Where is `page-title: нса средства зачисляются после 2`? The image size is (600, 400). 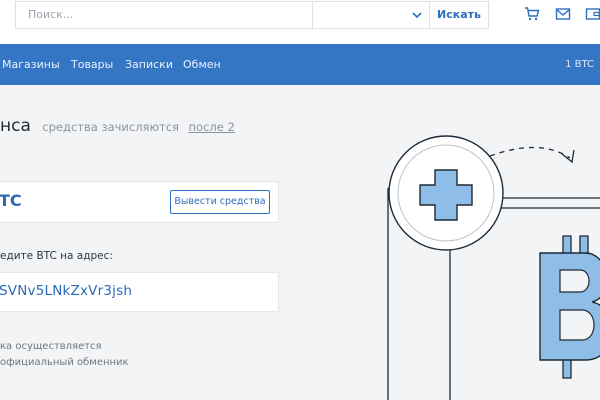
page-title: нса средства зачисляются после 2 is located at coordinates (117, 126).